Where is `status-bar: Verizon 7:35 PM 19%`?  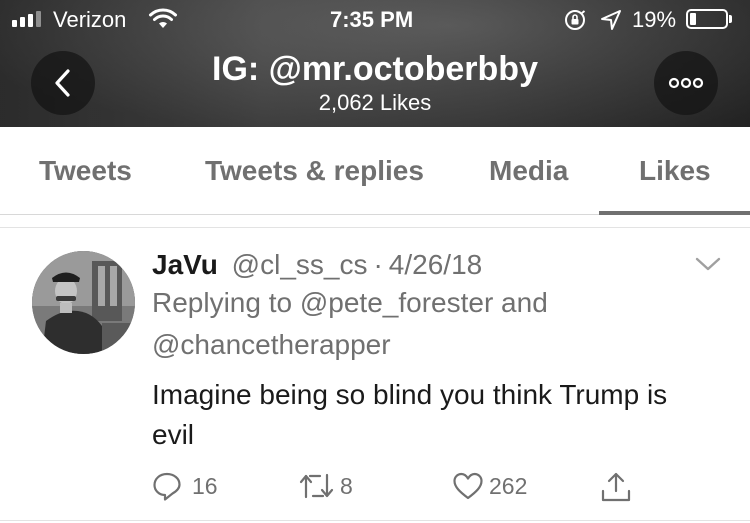
status-bar: Verizon 7:35 PM 19% is located at coordinates (375, 19).